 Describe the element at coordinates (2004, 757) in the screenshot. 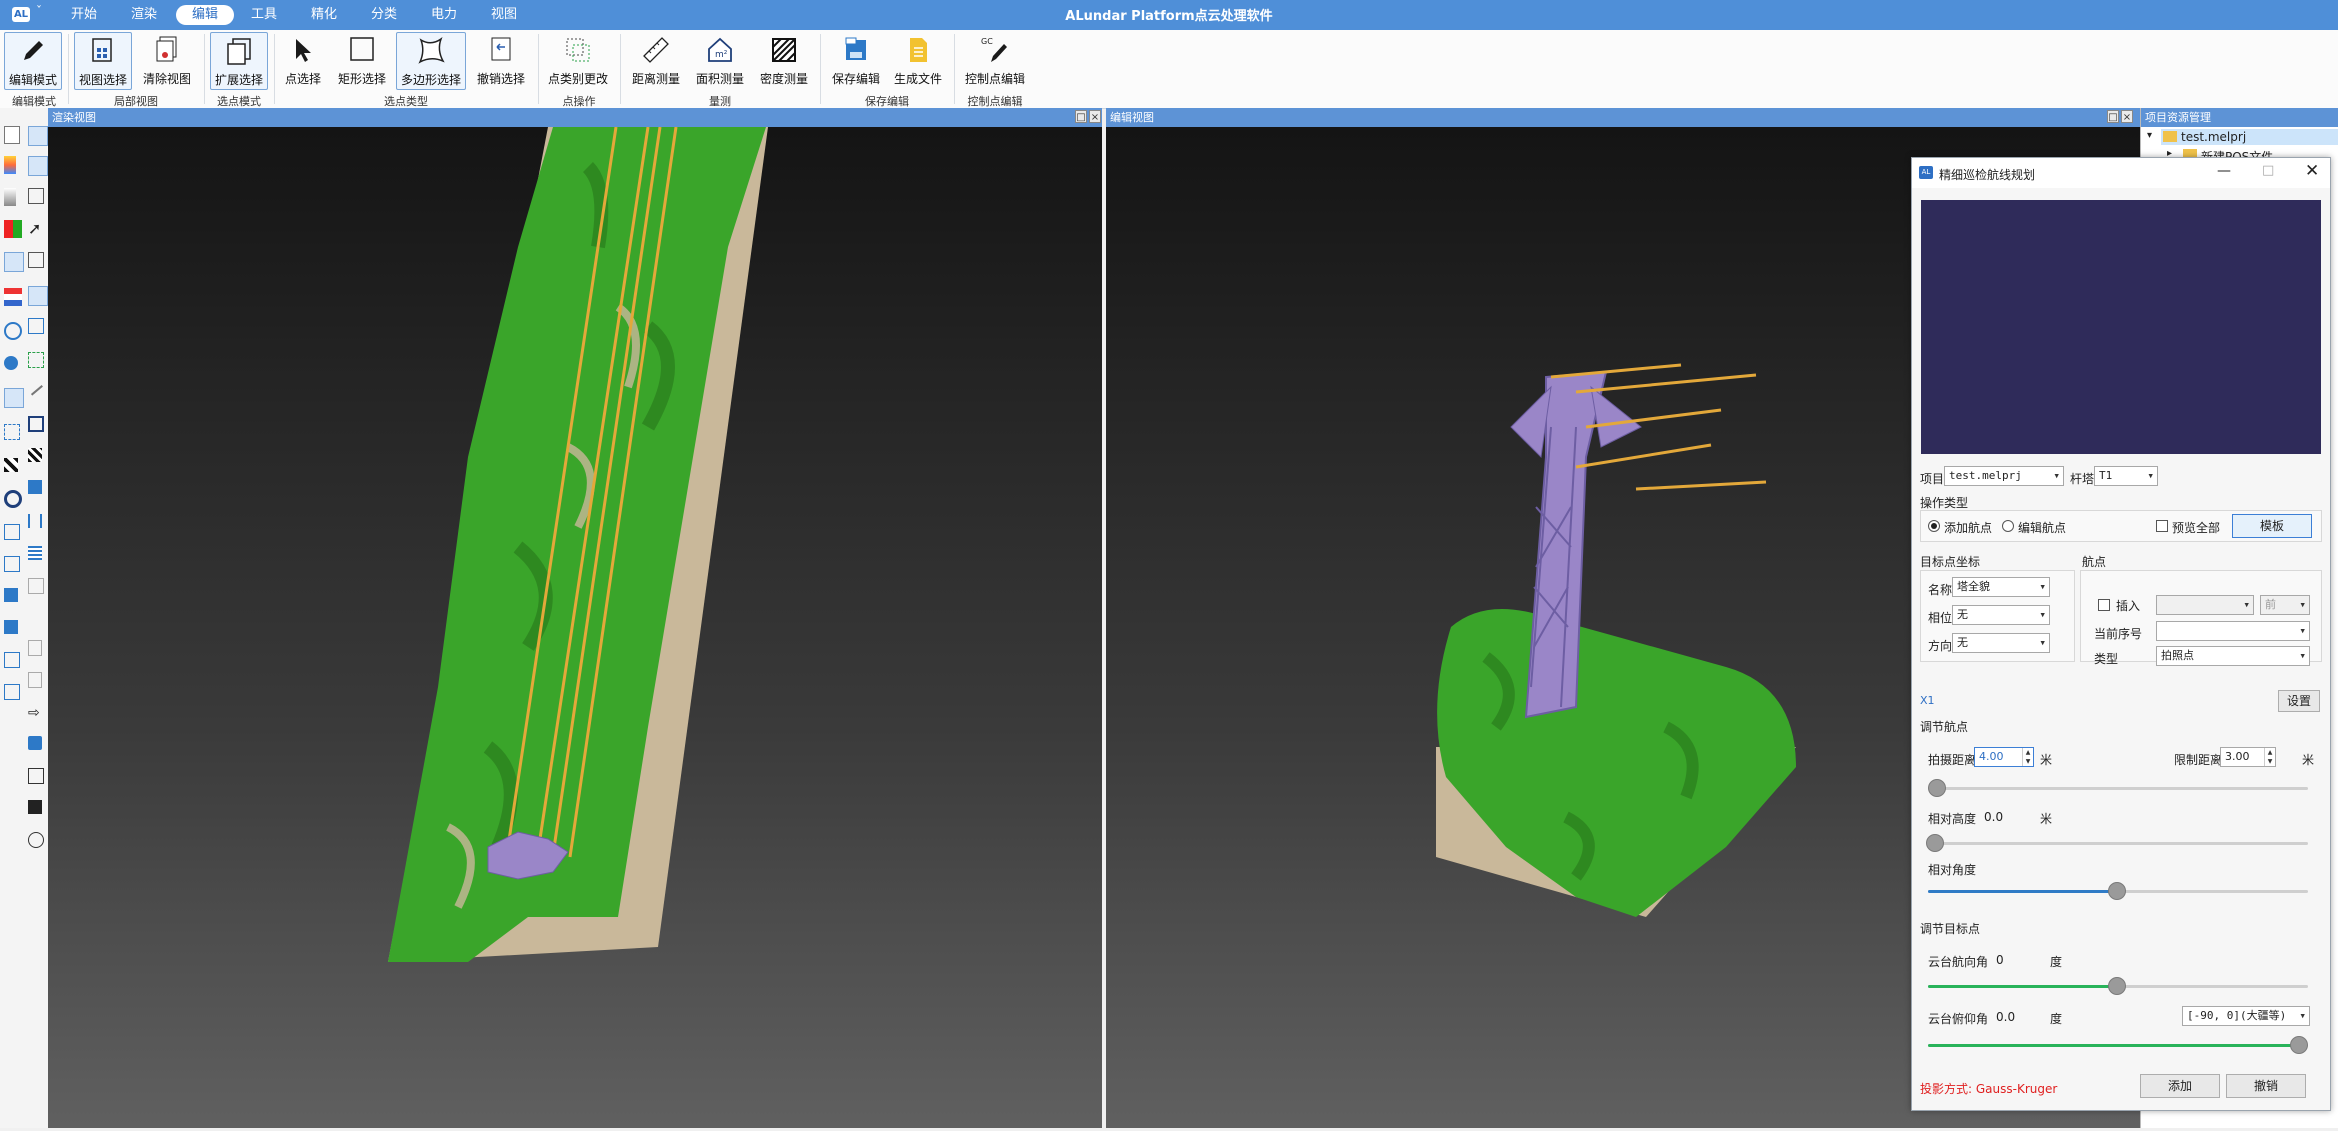

I see `shoot-distance-input: 4.00 ▲ ▼` at that location.